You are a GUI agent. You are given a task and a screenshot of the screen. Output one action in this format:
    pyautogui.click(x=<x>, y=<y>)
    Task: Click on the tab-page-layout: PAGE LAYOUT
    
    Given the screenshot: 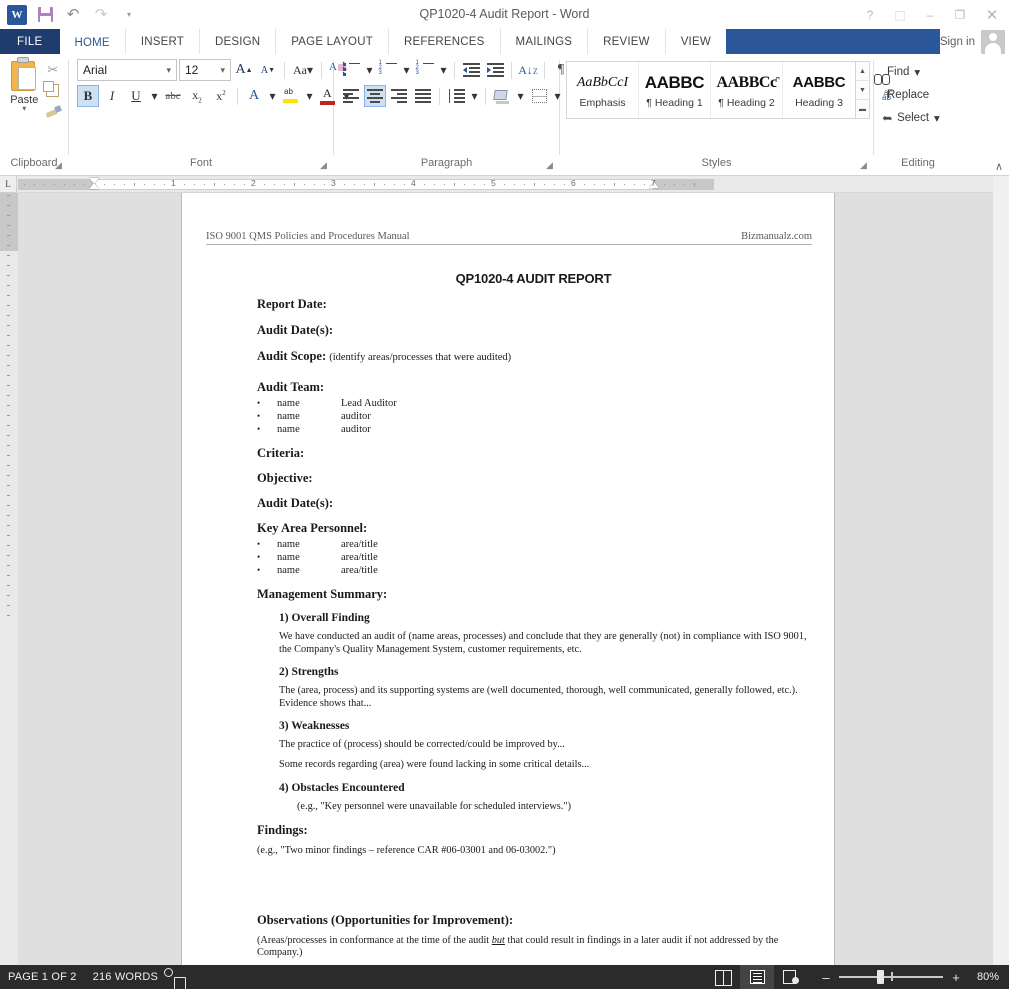 What is the action you would take?
    pyautogui.click(x=331, y=41)
    